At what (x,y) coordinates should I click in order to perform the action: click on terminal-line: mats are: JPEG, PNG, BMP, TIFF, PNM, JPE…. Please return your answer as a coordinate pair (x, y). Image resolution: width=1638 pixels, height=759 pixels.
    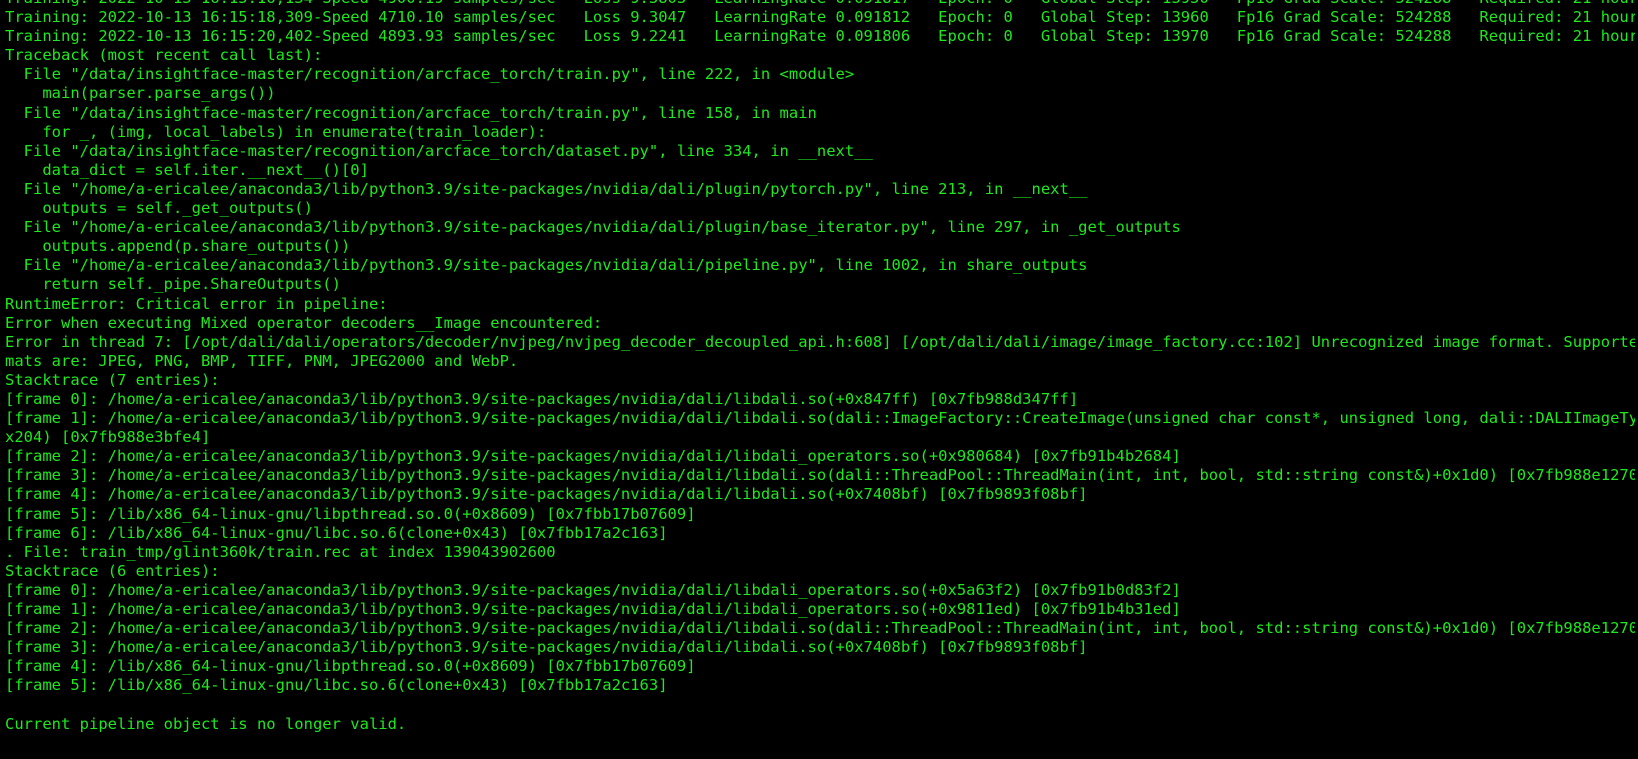
    Looking at the image, I should click on (262, 360).